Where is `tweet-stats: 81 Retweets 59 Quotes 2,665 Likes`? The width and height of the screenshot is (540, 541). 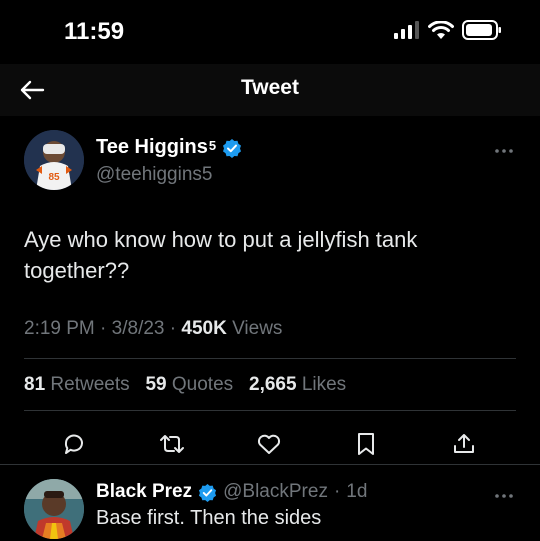
tweet-stats: 81 Retweets 59 Quotes 2,665 Likes is located at coordinates (185, 385).